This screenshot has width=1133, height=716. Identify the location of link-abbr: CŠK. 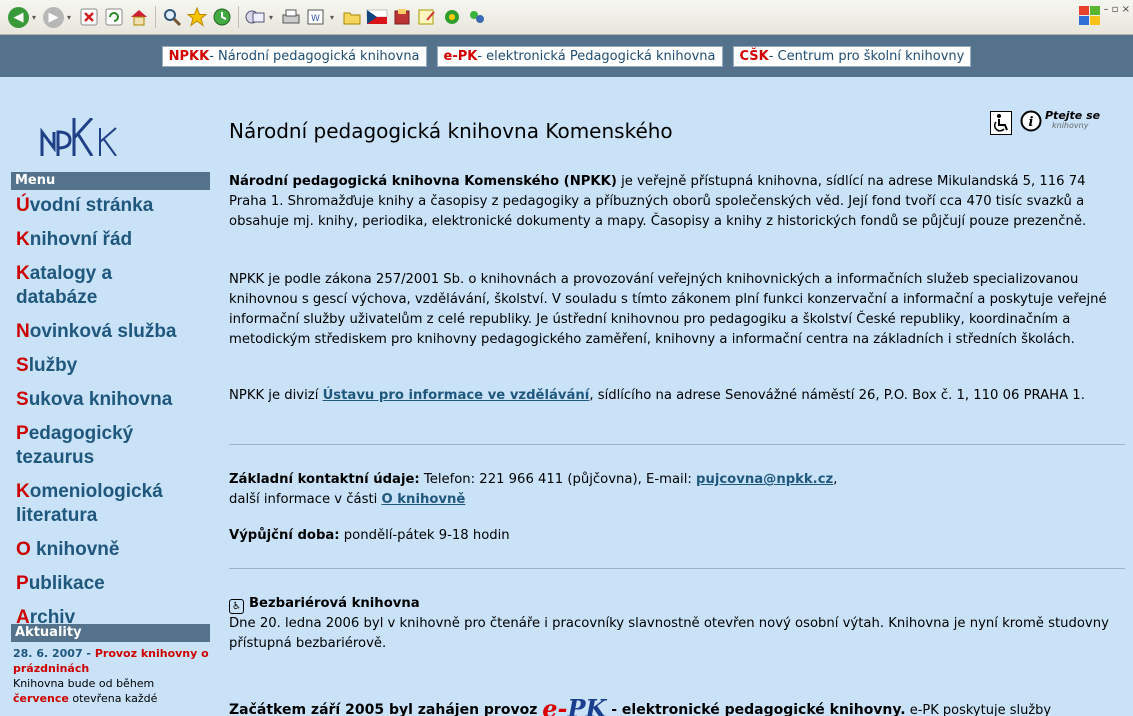
(754, 56).